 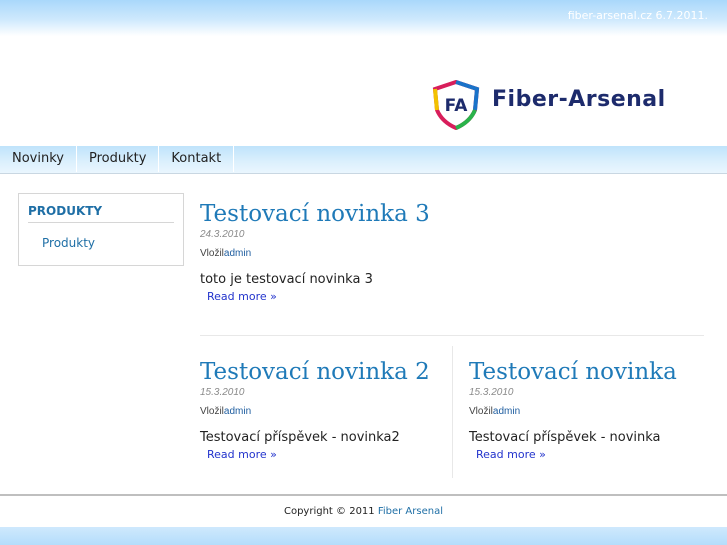 What do you see at coordinates (197, 159) in the screenshot?
I see `nav-item-kontakt: Kontakt` at bounding box center [197, 159].